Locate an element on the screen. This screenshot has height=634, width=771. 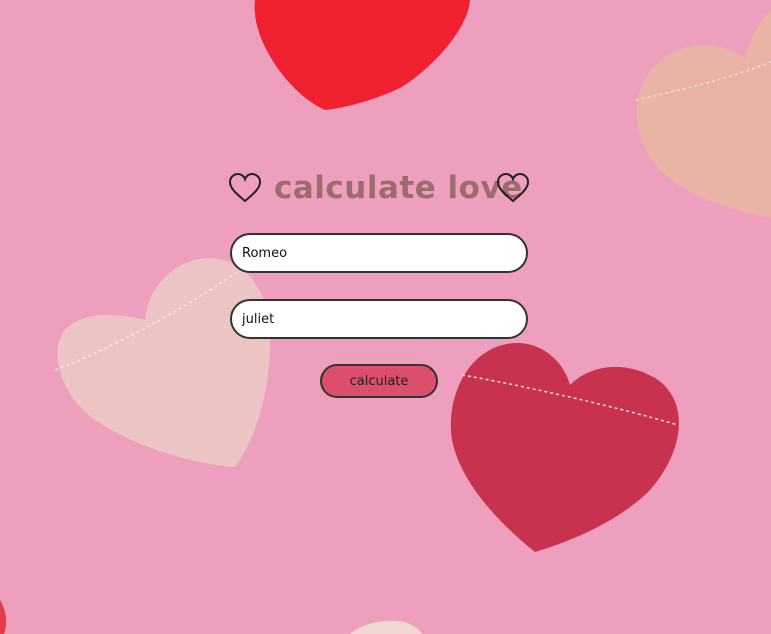
second-name-input is located at coordinates (379, 319).